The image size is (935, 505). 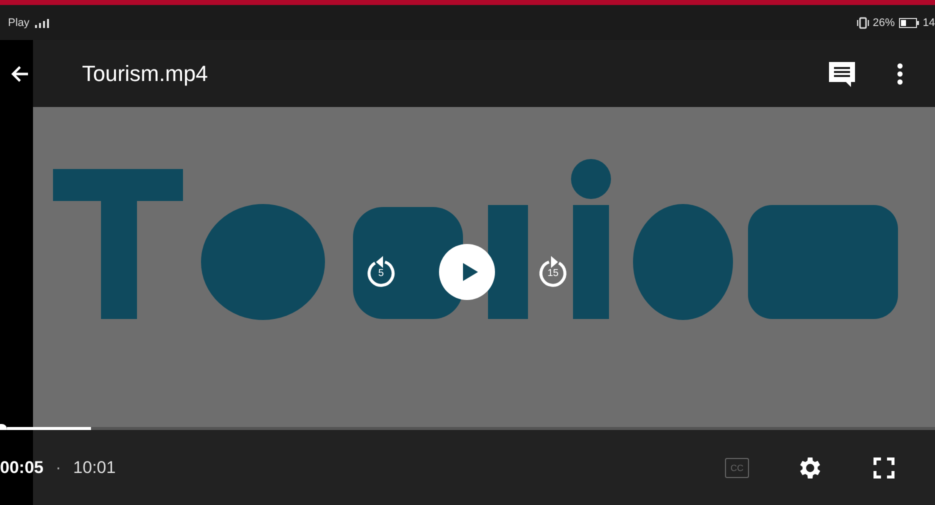 I want to click on progress-track, so click(x=471, y=428).